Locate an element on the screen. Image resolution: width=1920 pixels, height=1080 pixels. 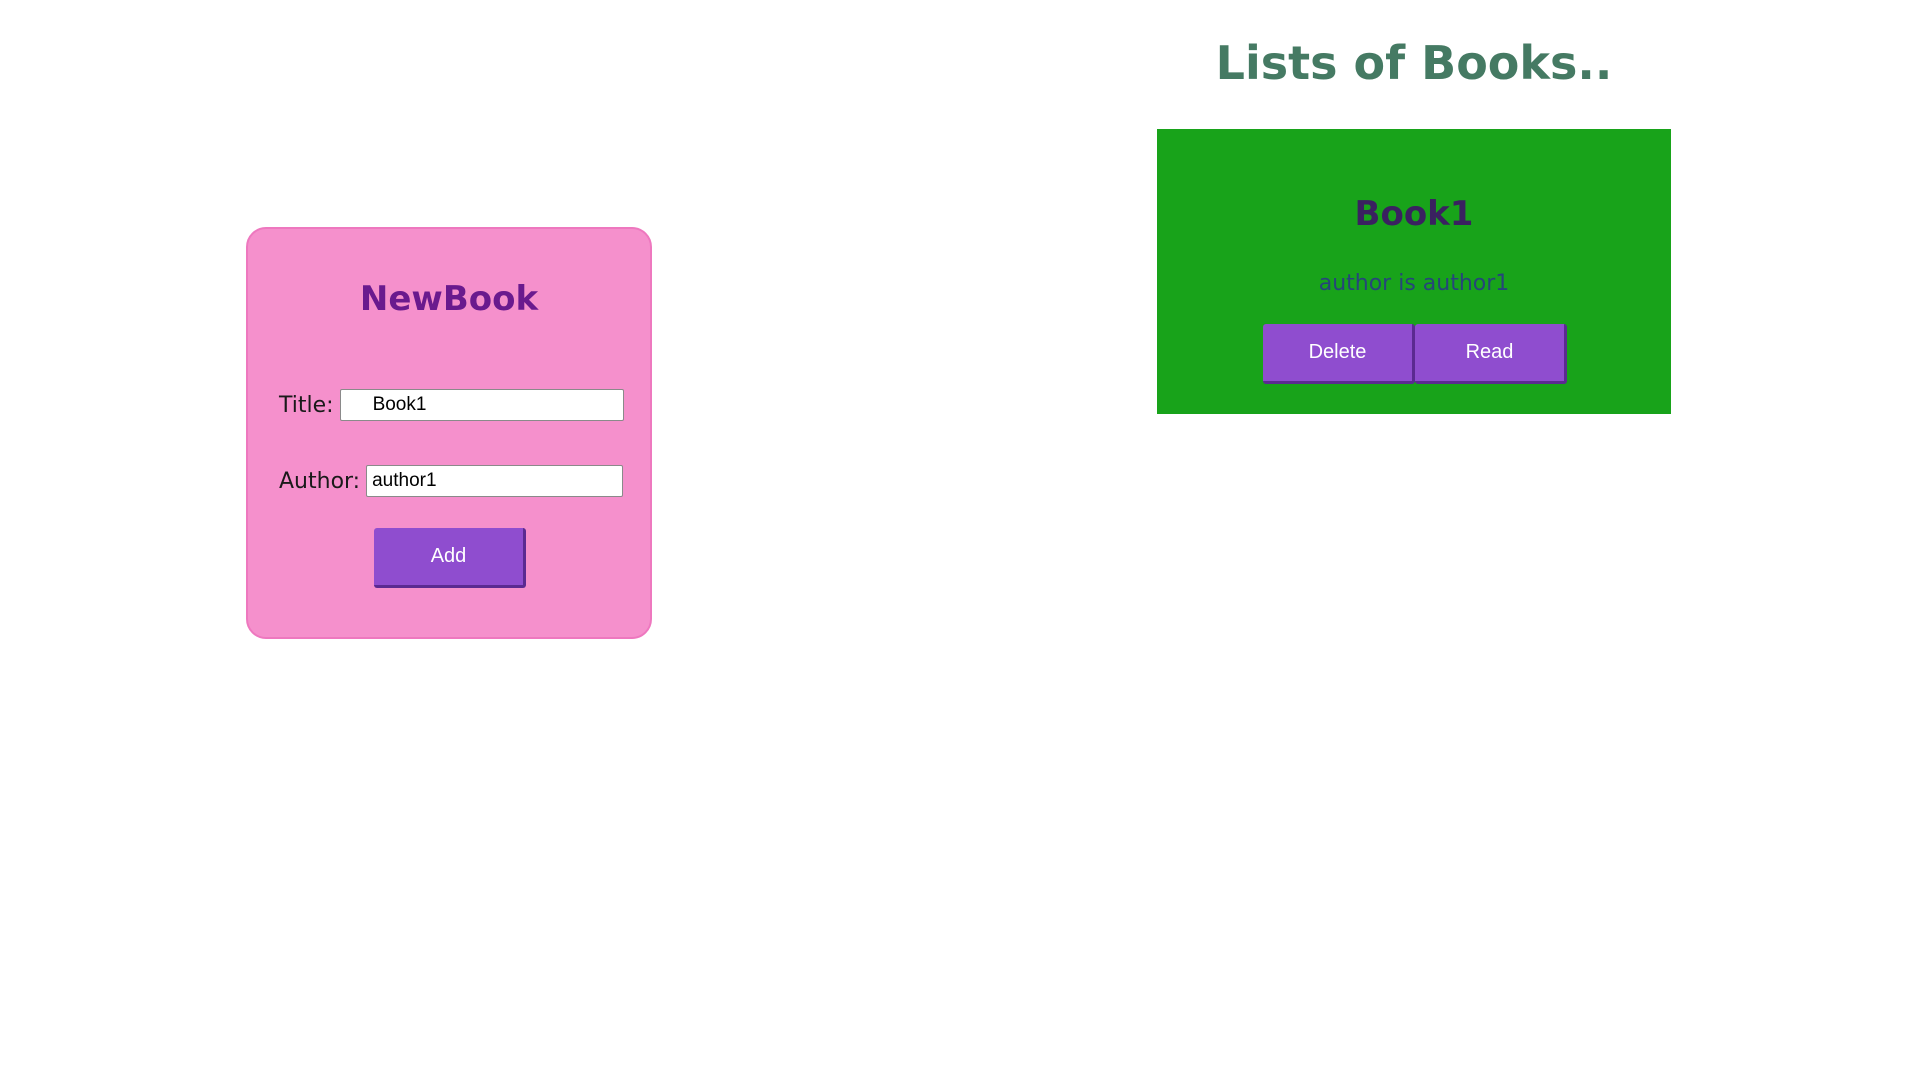
title-label: Title: is located at coordinates (306, 405).